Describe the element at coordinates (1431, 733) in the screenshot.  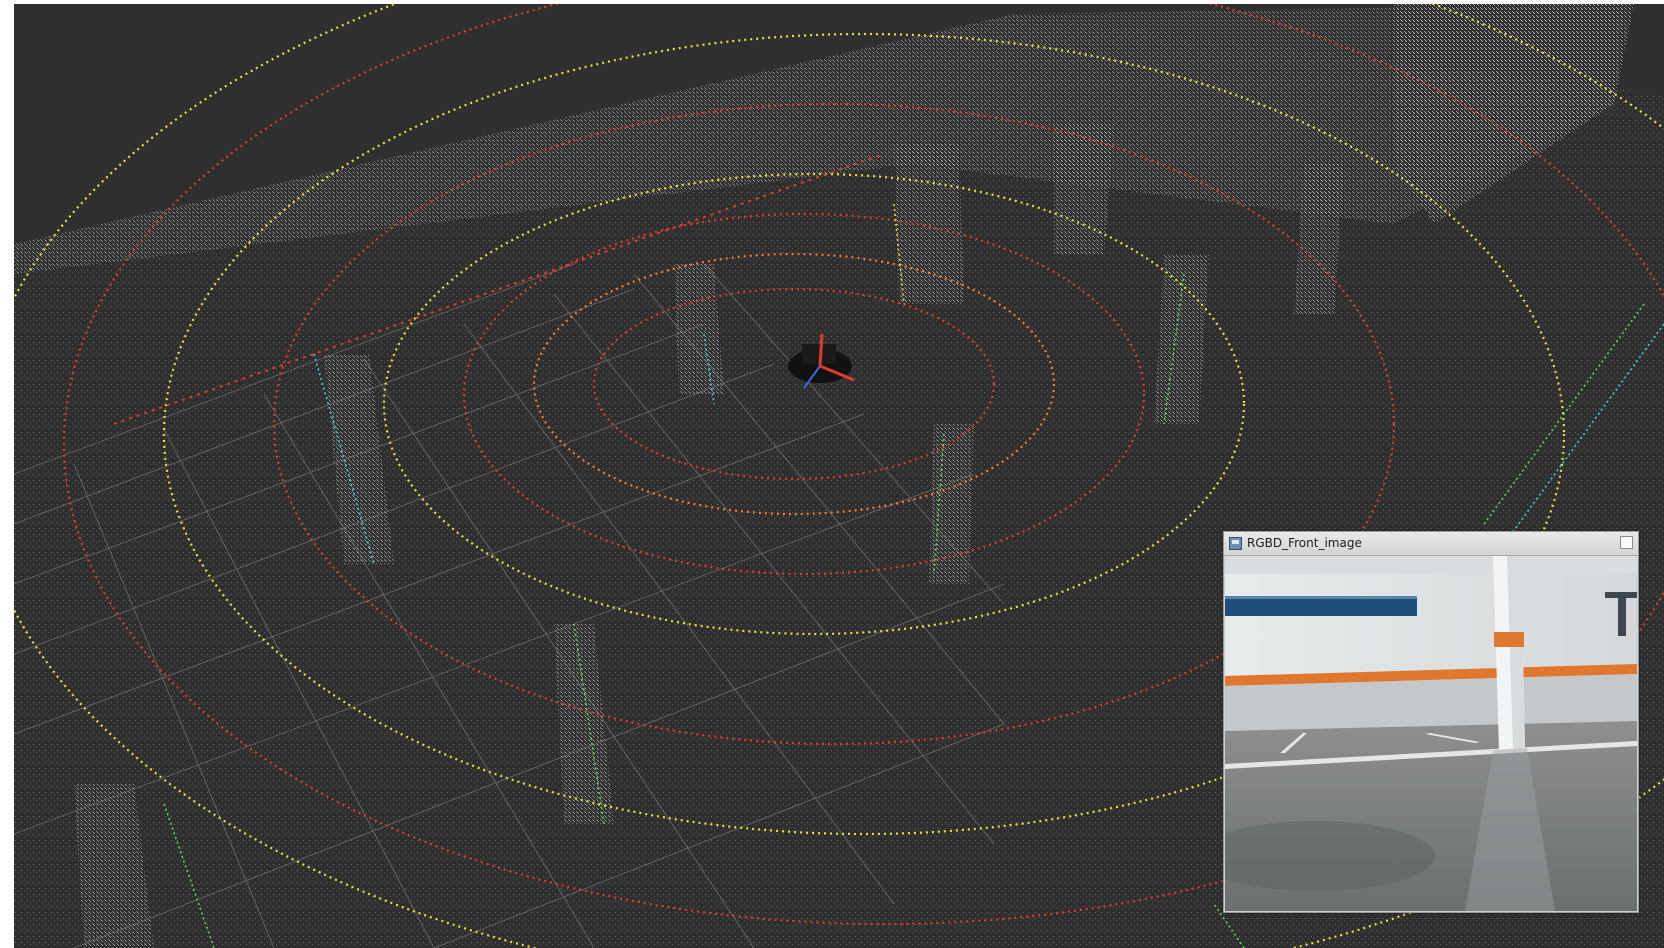
I see `camera-feed-image` at that location.